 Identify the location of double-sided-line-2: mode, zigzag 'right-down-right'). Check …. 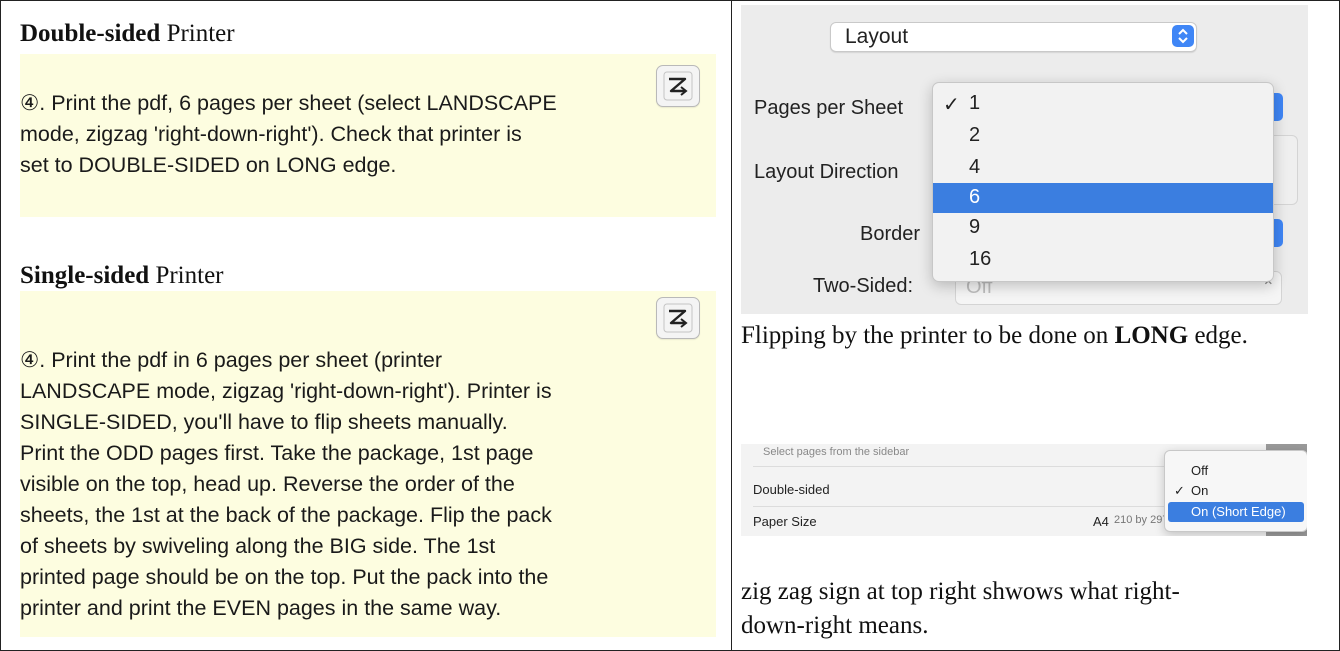
(271, 134).